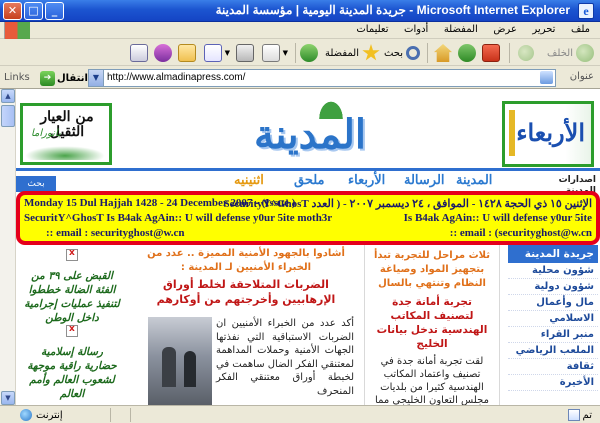 This screenshot has height=423, width=600. What do you see at coordinates (17, 77) in the screenshot?
I see `links-toolbar: Links` at bounding box center [17, 77].